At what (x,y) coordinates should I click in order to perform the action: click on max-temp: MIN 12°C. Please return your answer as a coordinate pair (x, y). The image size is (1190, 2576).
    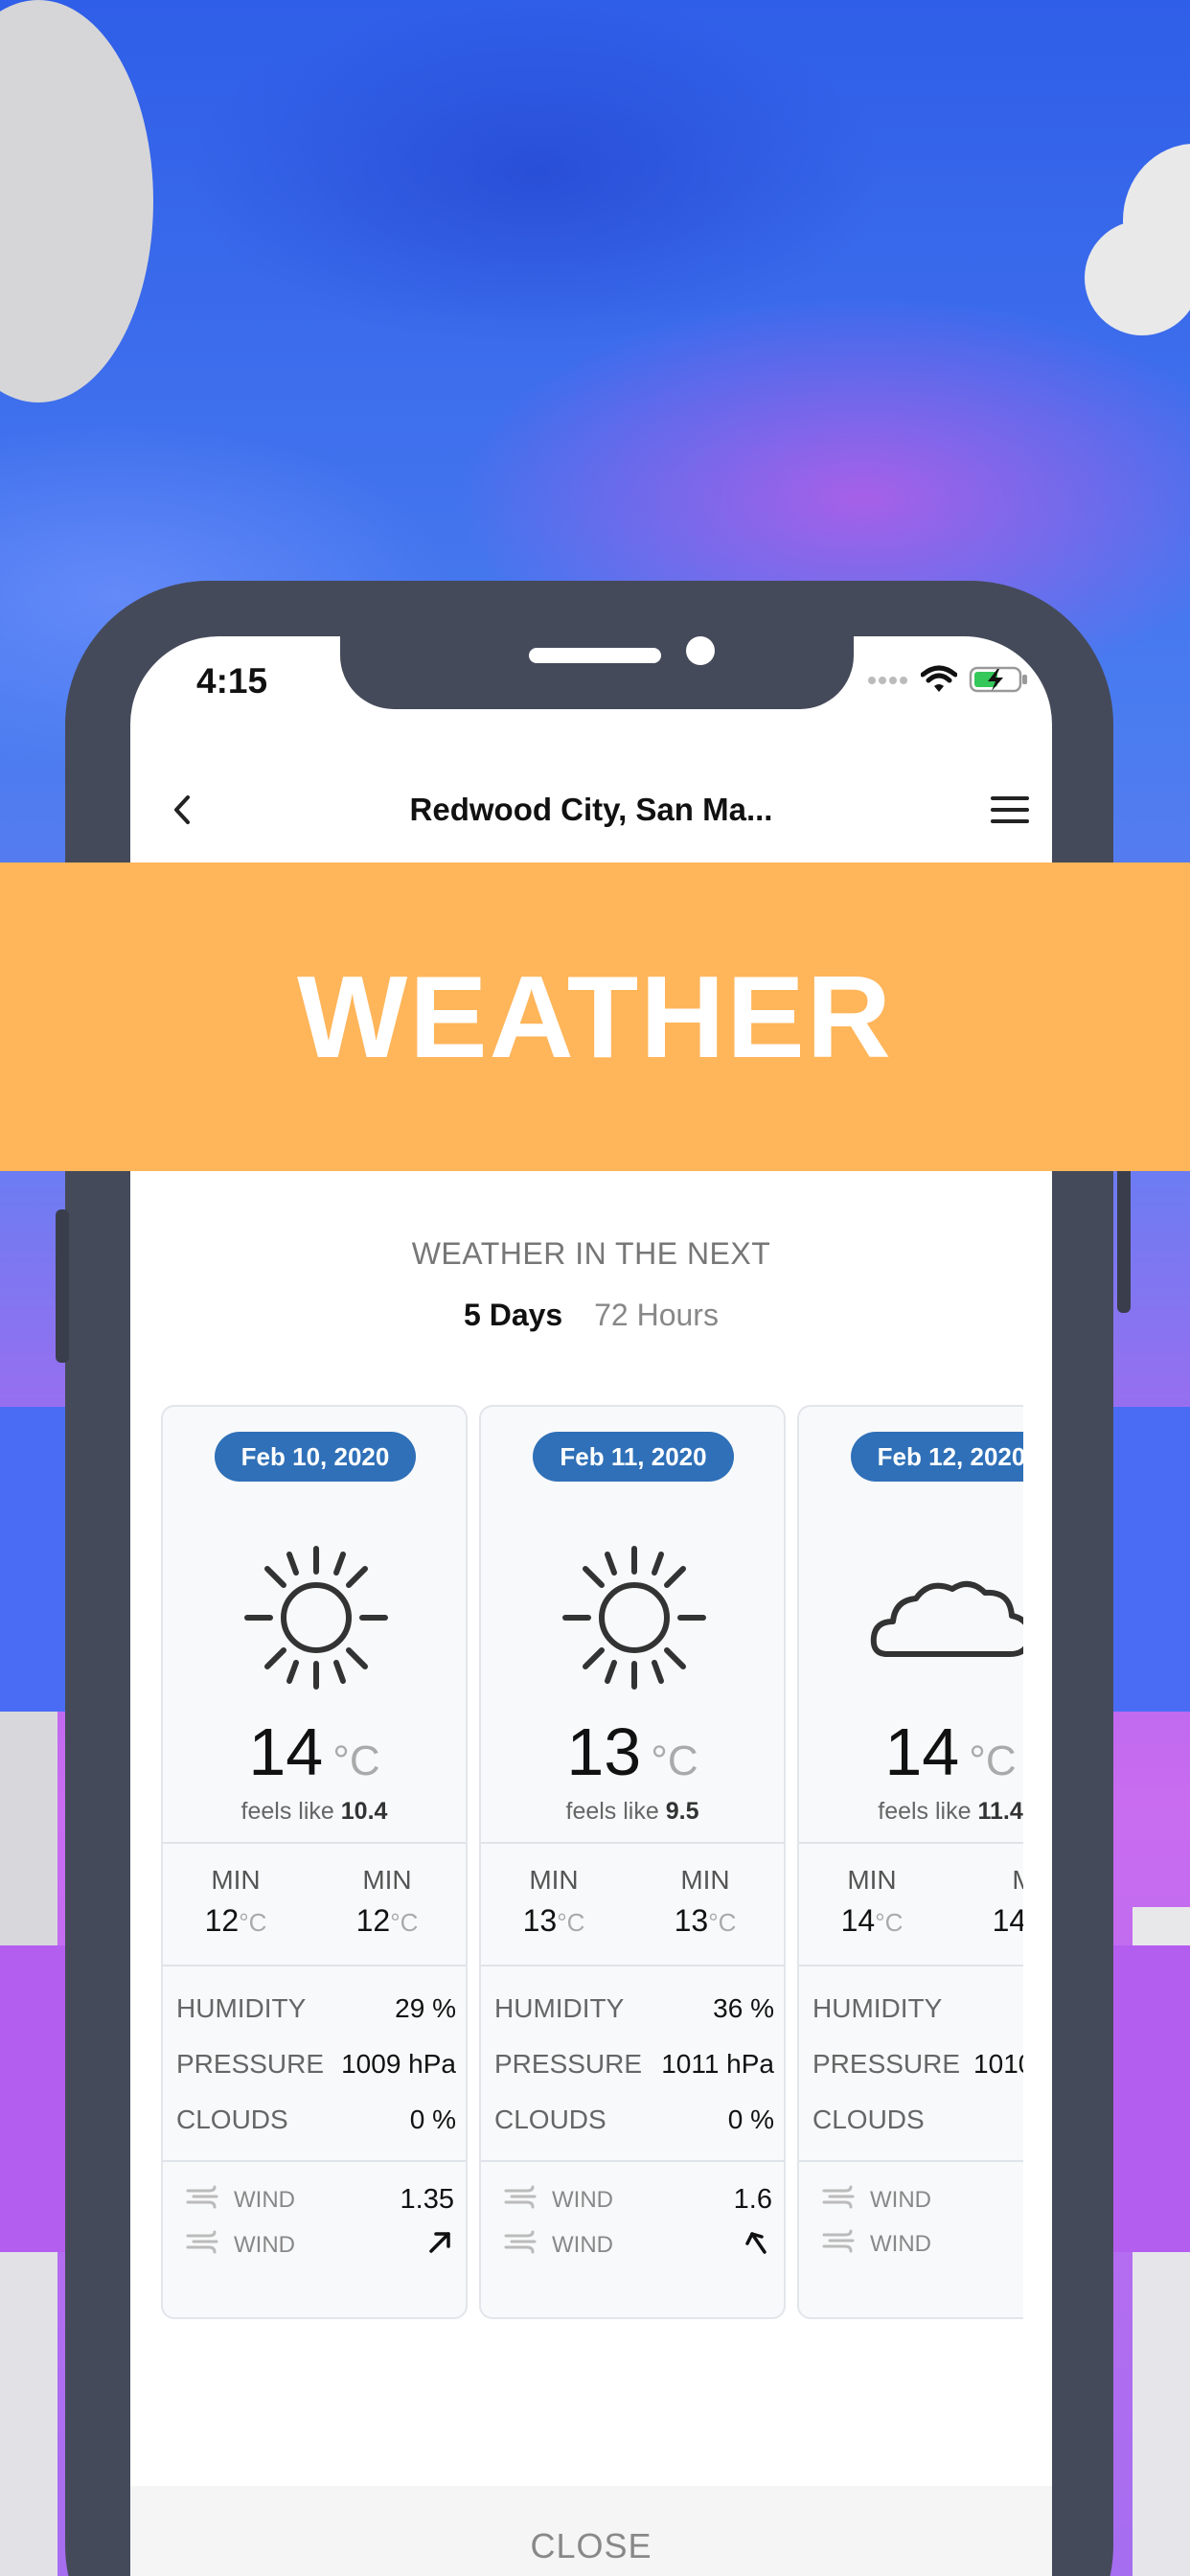
    Looking at the image, I should click on (387, 1902).